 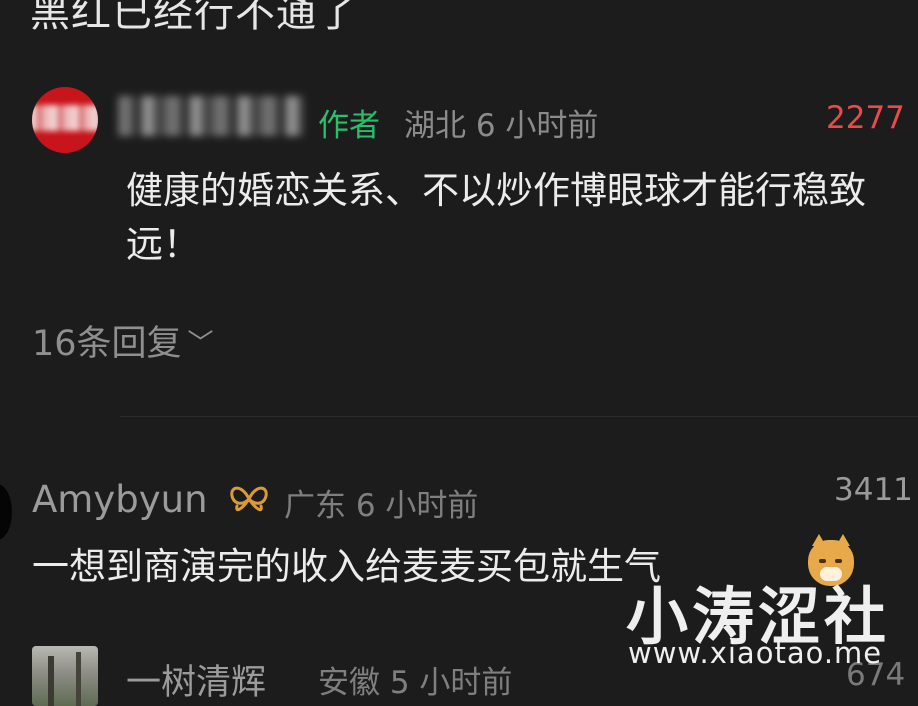 I want to click on avatar-blurred-logo, so click(x=65, y=118).